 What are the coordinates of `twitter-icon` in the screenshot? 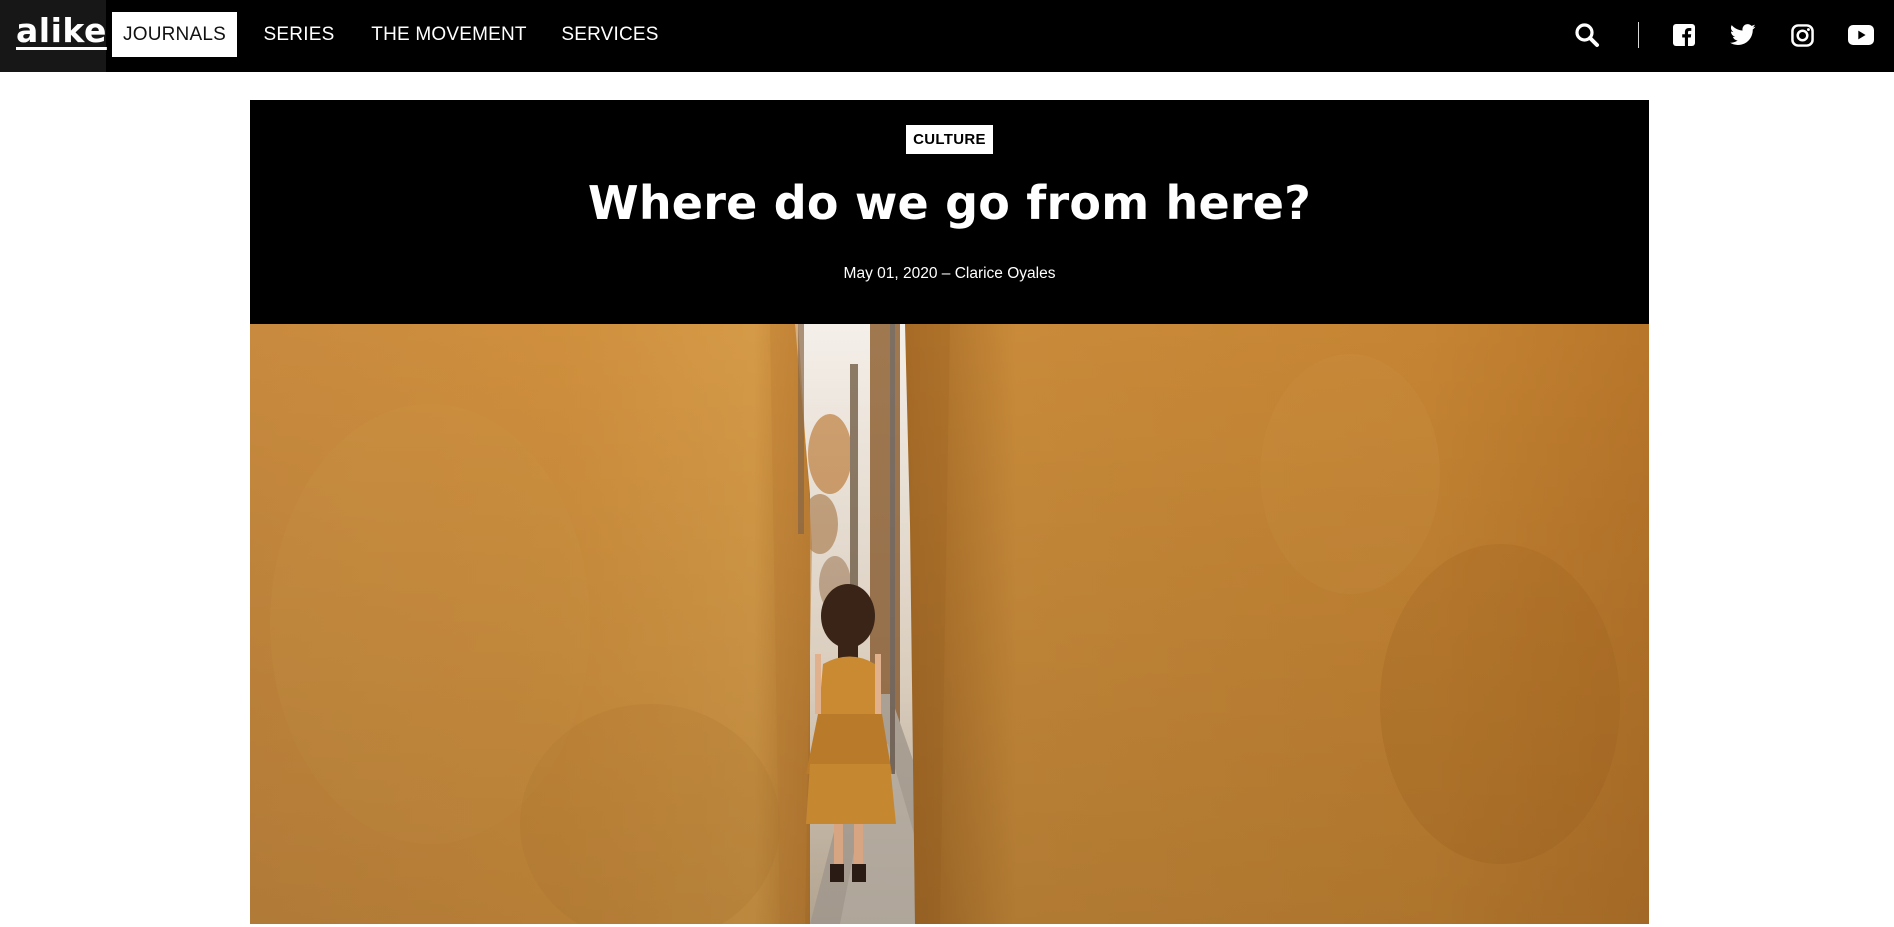 It's located at (1743, 35).